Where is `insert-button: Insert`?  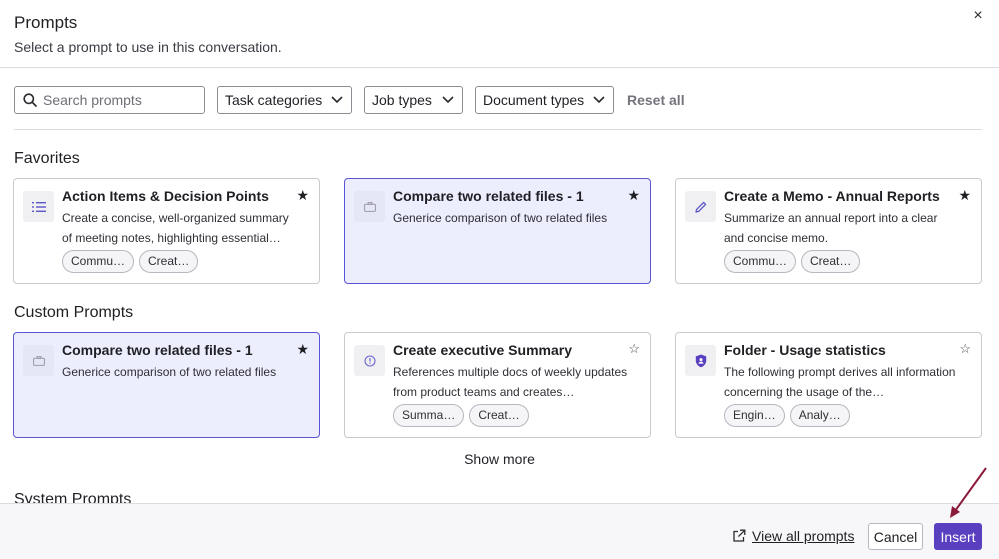
insert-button: Insert is located at coordinates (958, 536).